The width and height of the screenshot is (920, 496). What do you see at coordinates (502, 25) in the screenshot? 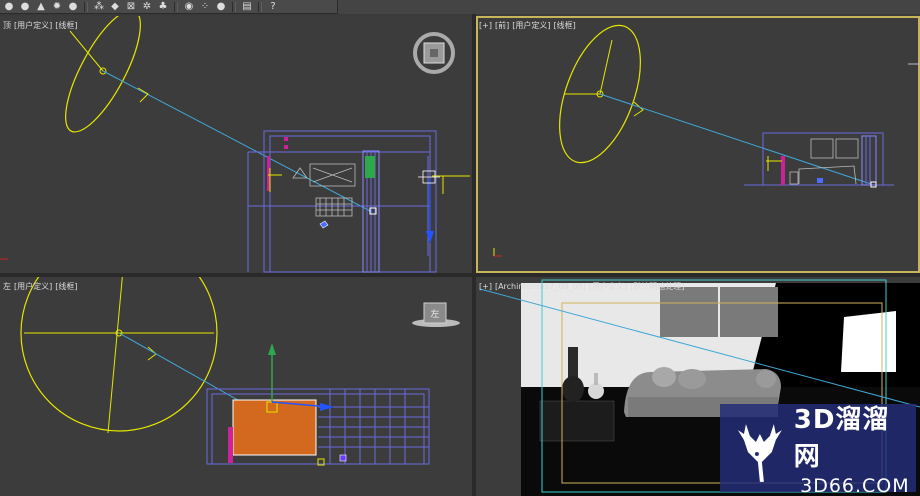
I see `view-name-label: [前]` at bounding box center [502, 25].